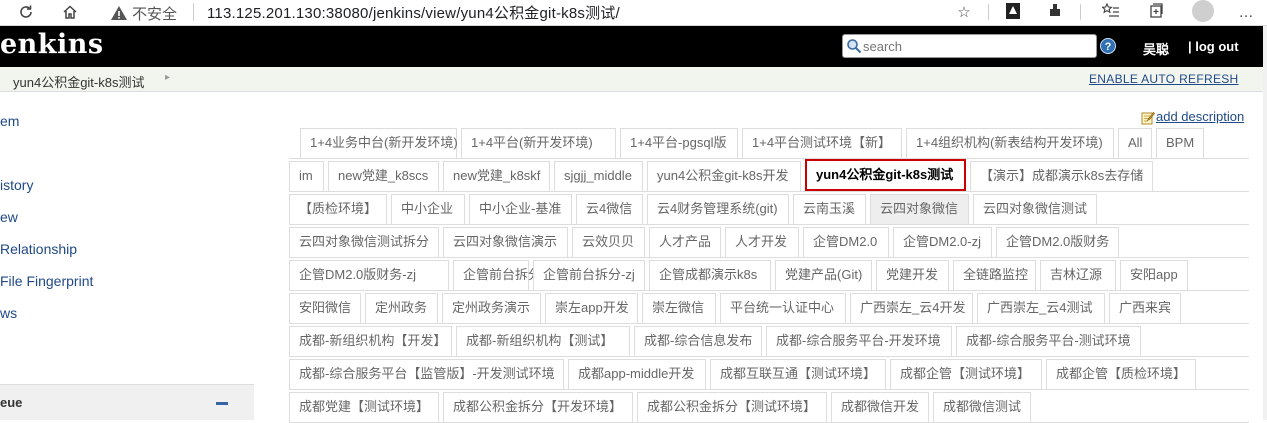  What do you see at coordinates (1010, 143) in the screenshot?
I see `view-tab: 1+4组织机构(新表结构开发环境)` at bounding box center [1010, 143].